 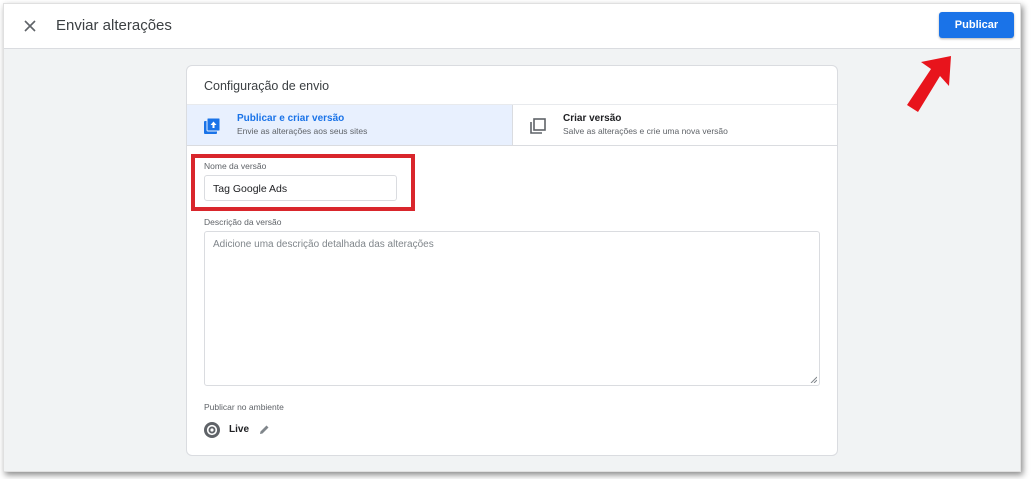 I want to click on option-description: Envie as alterações aos seus sites, so click(x=302, y=131).